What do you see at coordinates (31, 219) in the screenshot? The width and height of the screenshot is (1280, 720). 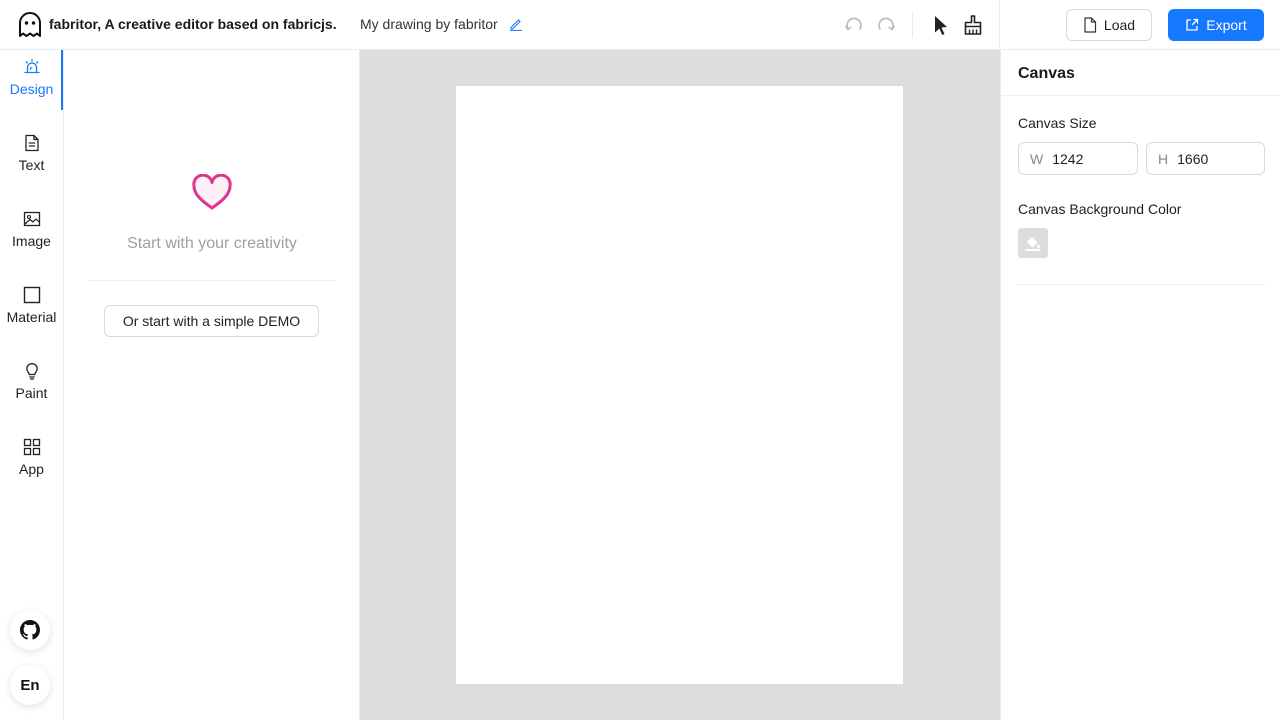 I see `image-icon` at bounding box center [31, 219].